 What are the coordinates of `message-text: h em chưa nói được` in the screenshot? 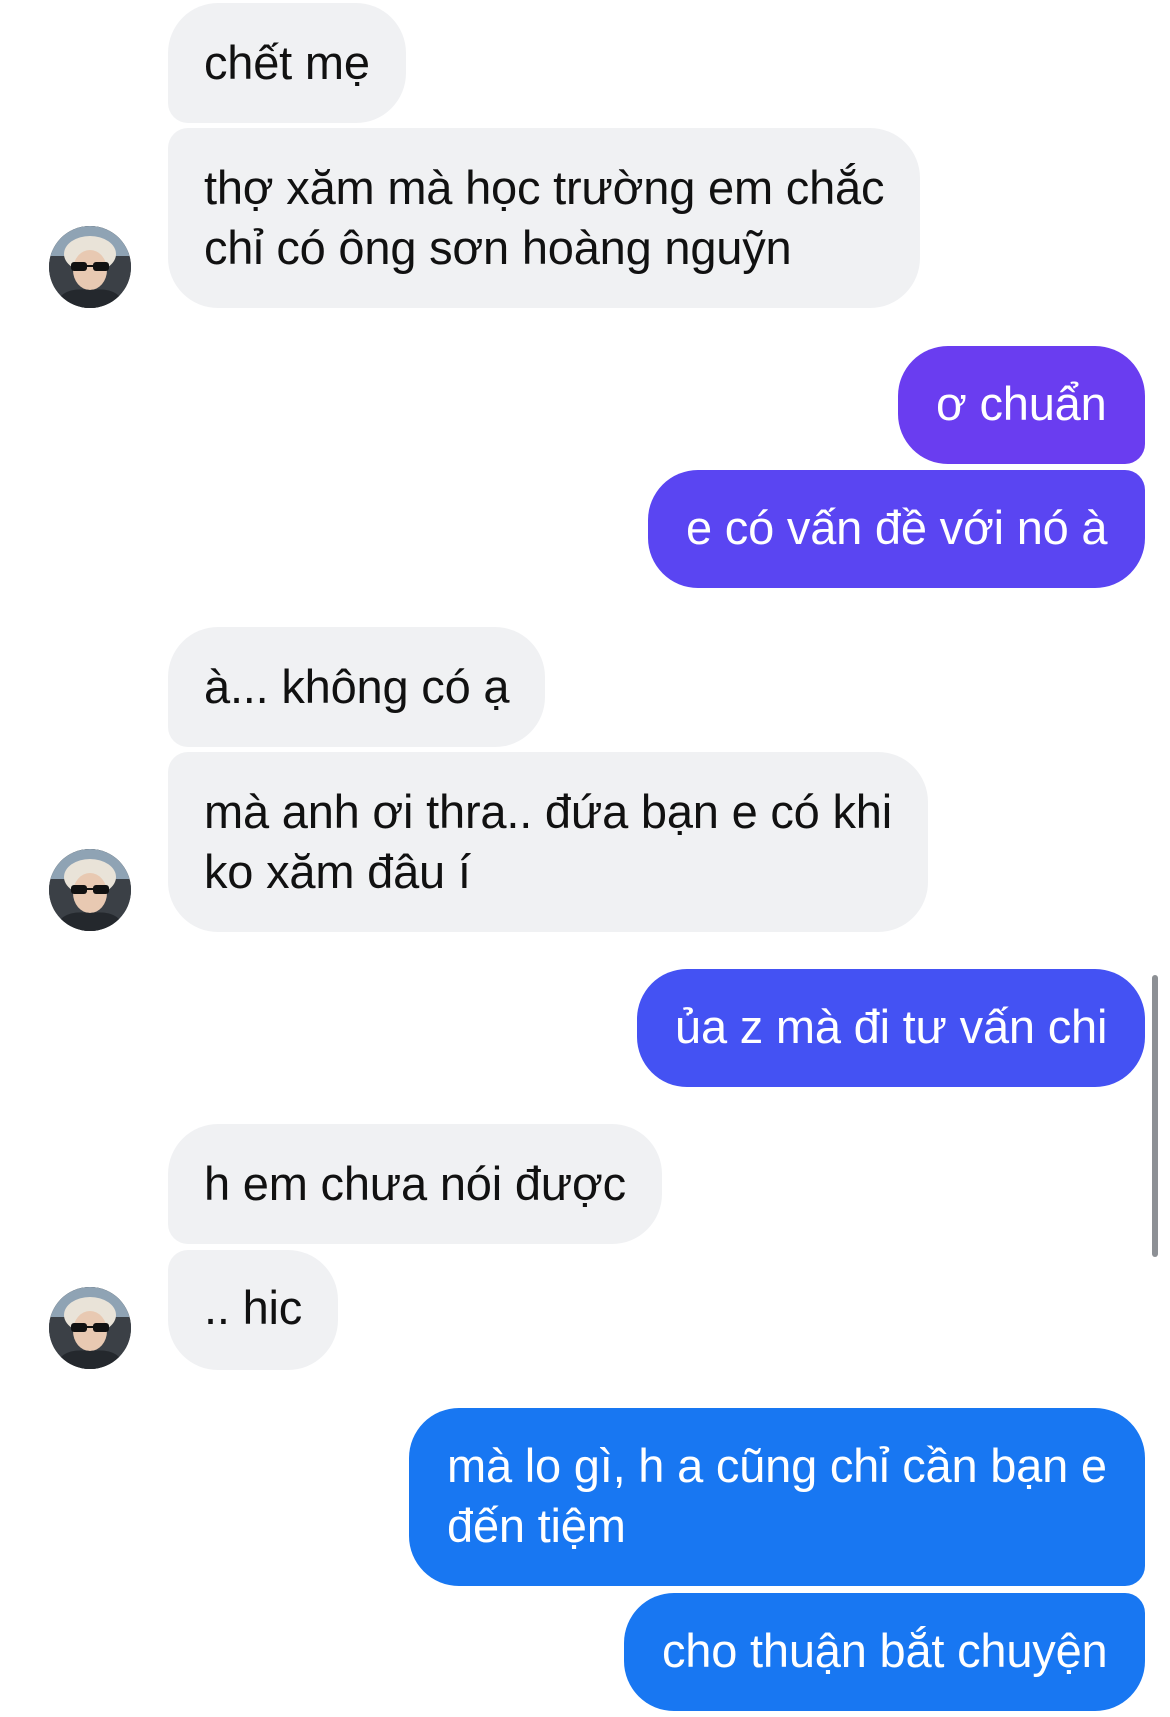 It's located at (415, 1183).